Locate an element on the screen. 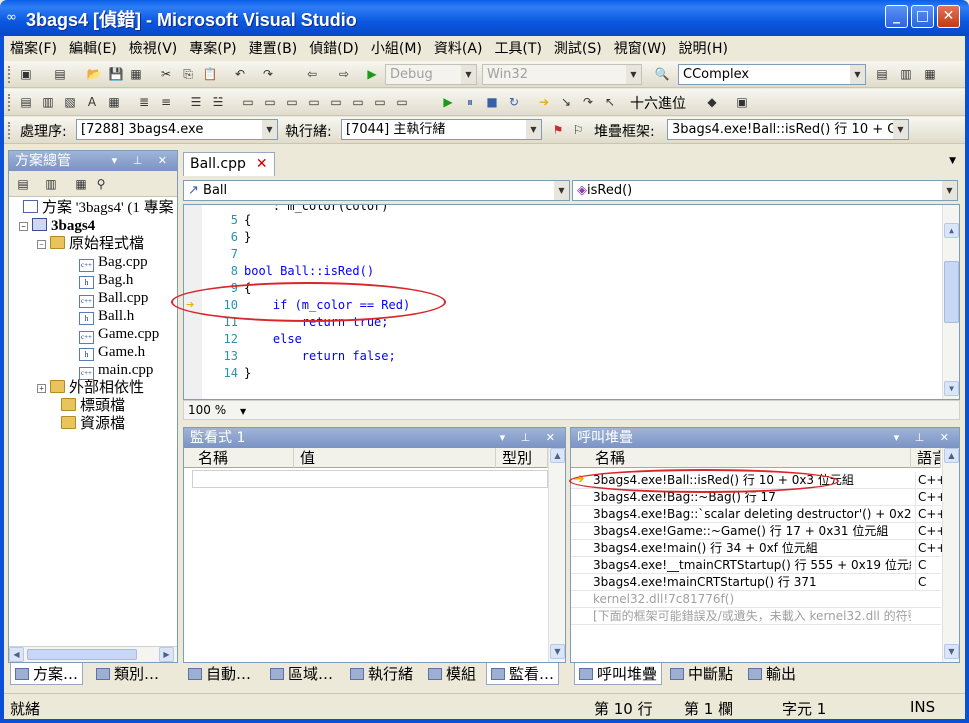 This screenshot has width=969, height=723. open-icon: 📂 is located at coordinates (94, 74).